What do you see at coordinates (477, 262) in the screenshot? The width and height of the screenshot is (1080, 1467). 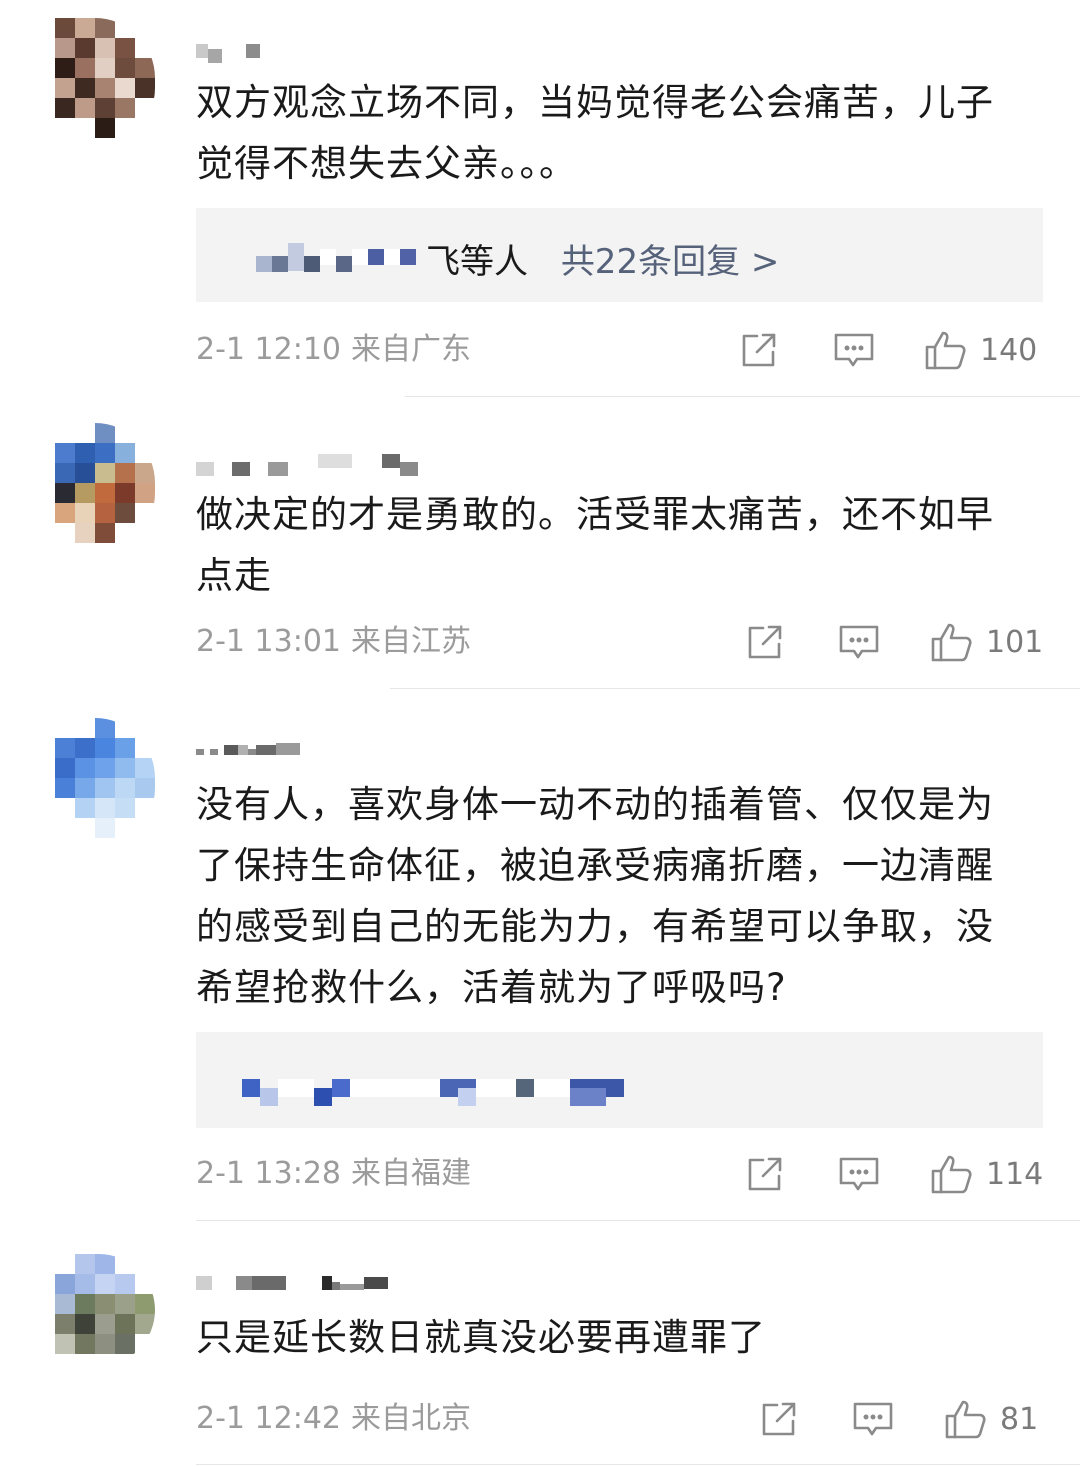 I see `reply-names-suffix: 飞等人` at bounding box center [477, 262].